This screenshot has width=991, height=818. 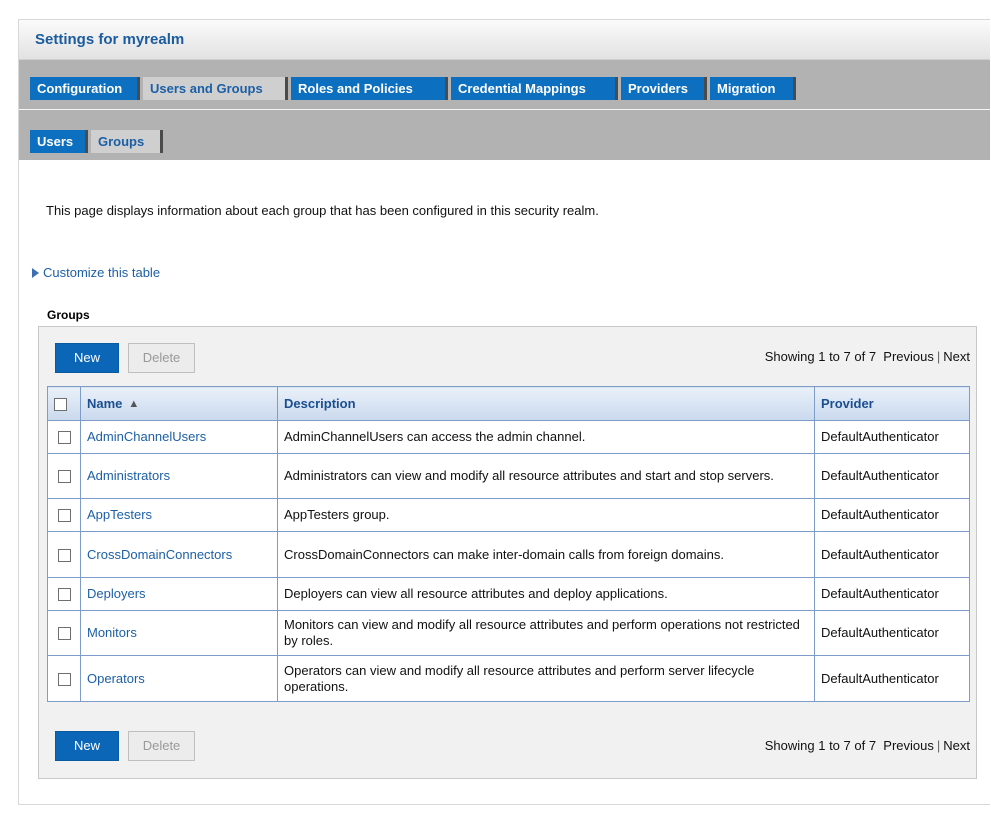 I want to click on group-name-cell: Deployers, so click(x=179, y=594).